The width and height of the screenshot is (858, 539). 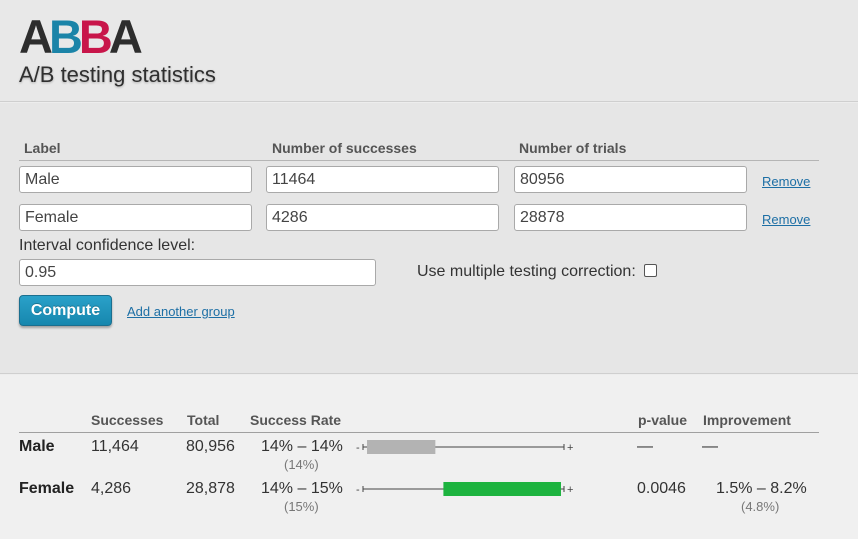 What do you see at coordinates (37, 446) in the screenshot?
I see `row-1-label: Male` at bounding box center [37, 446].